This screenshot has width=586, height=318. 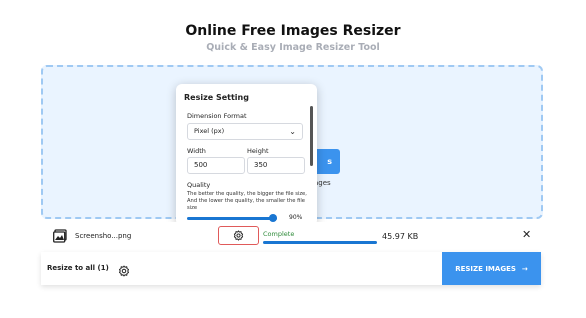 I want to click on file-size: 45.97 KB, so click(x=400, y=236).